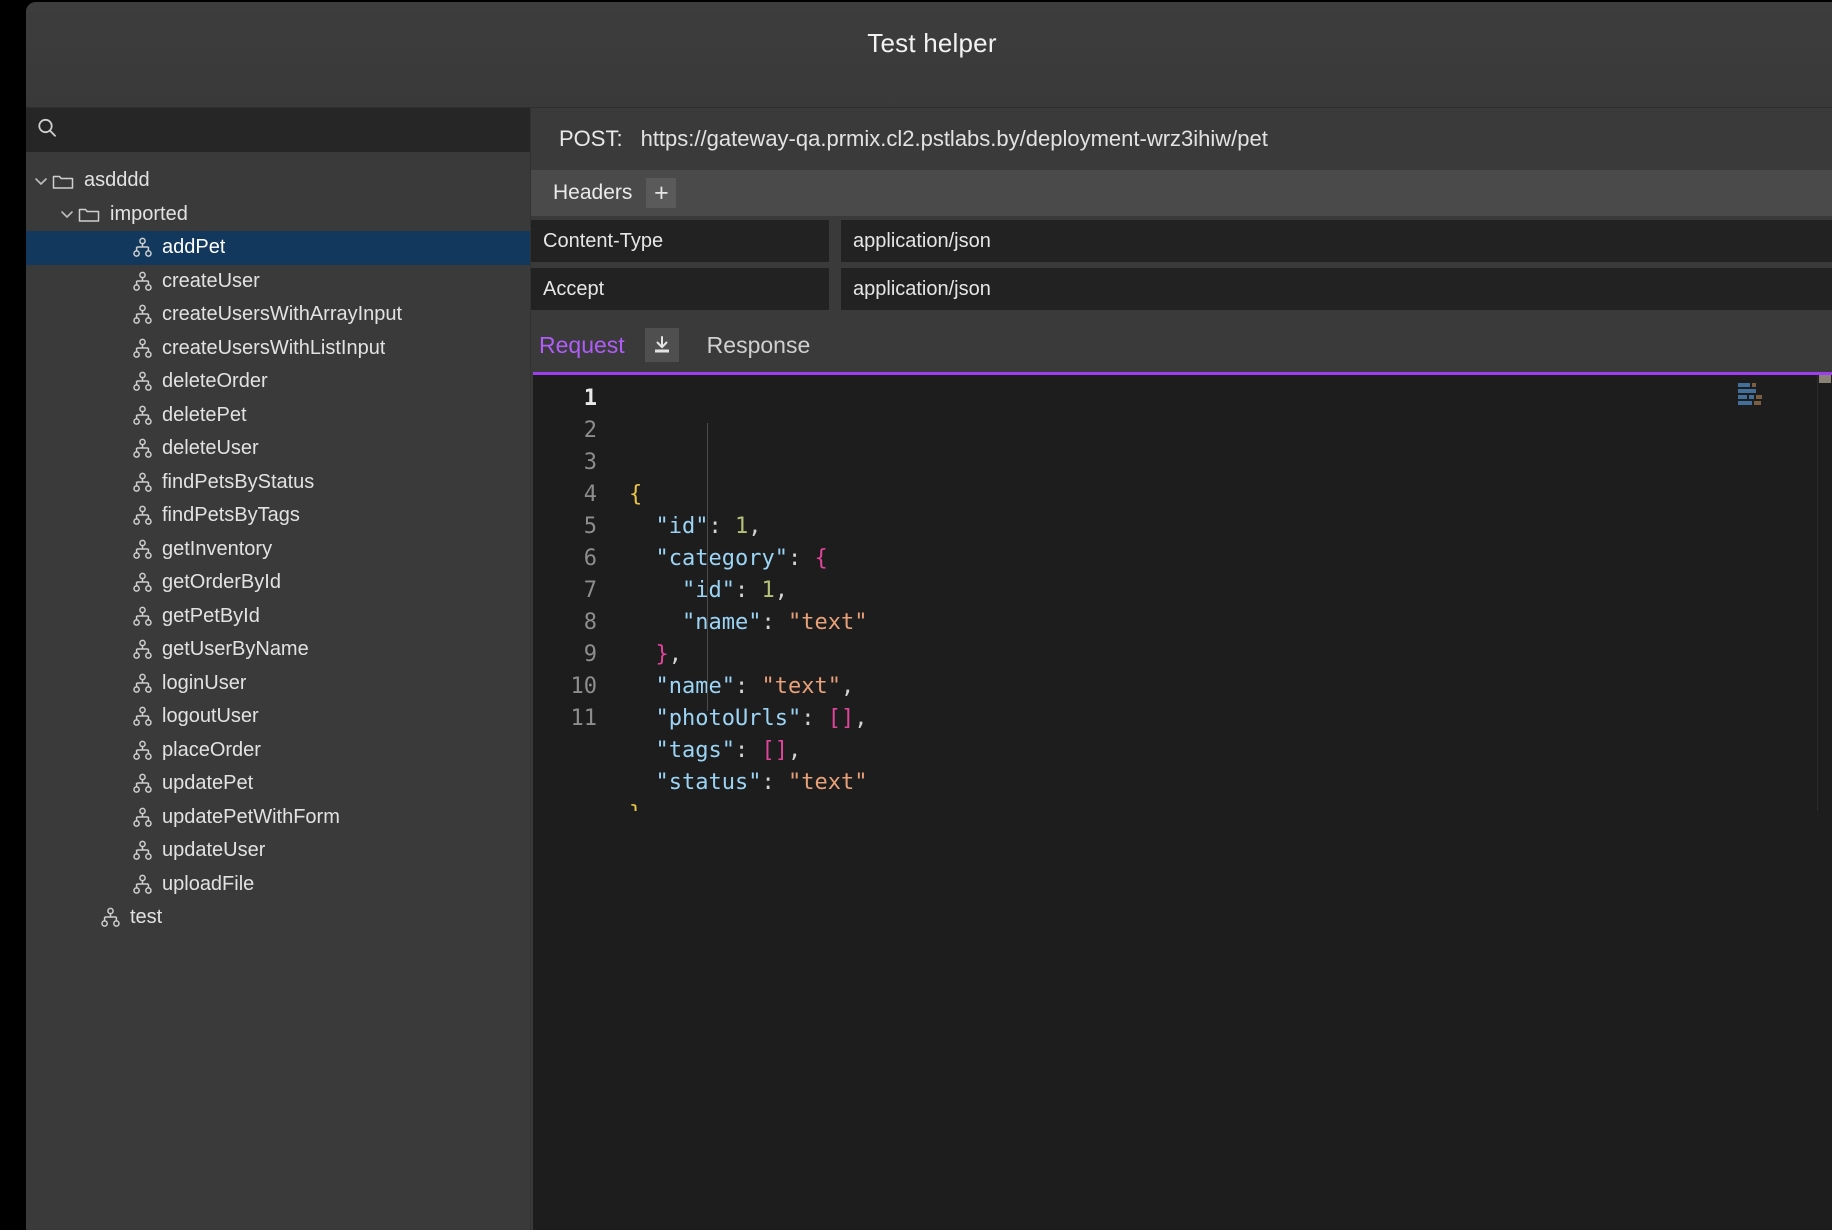 The height and width of the screenshot is (1230, 1832). What do you see at coordinates (278, 918) in the screenshot?
I see `tree-item-test: test` at bounding box center [278, 918].